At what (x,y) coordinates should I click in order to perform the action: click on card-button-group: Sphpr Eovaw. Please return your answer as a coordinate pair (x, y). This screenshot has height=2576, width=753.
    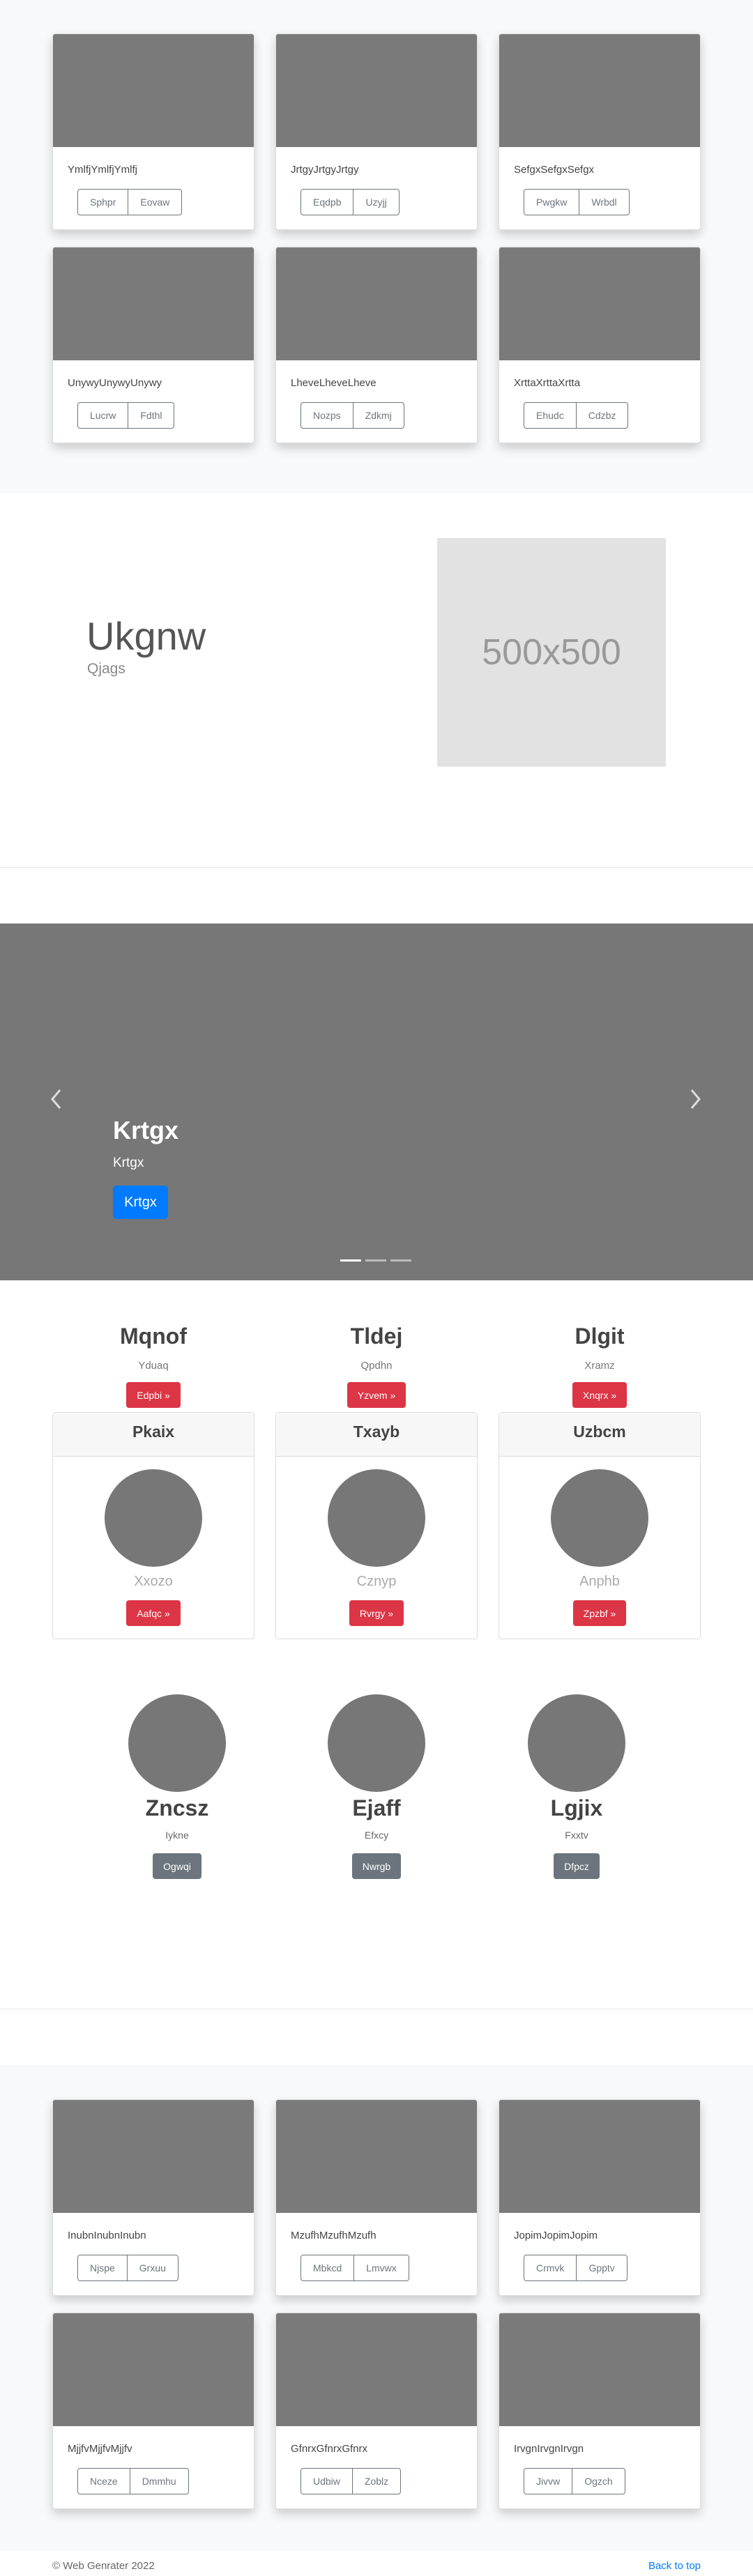
    Looking at the image, I should click on (130, 202).